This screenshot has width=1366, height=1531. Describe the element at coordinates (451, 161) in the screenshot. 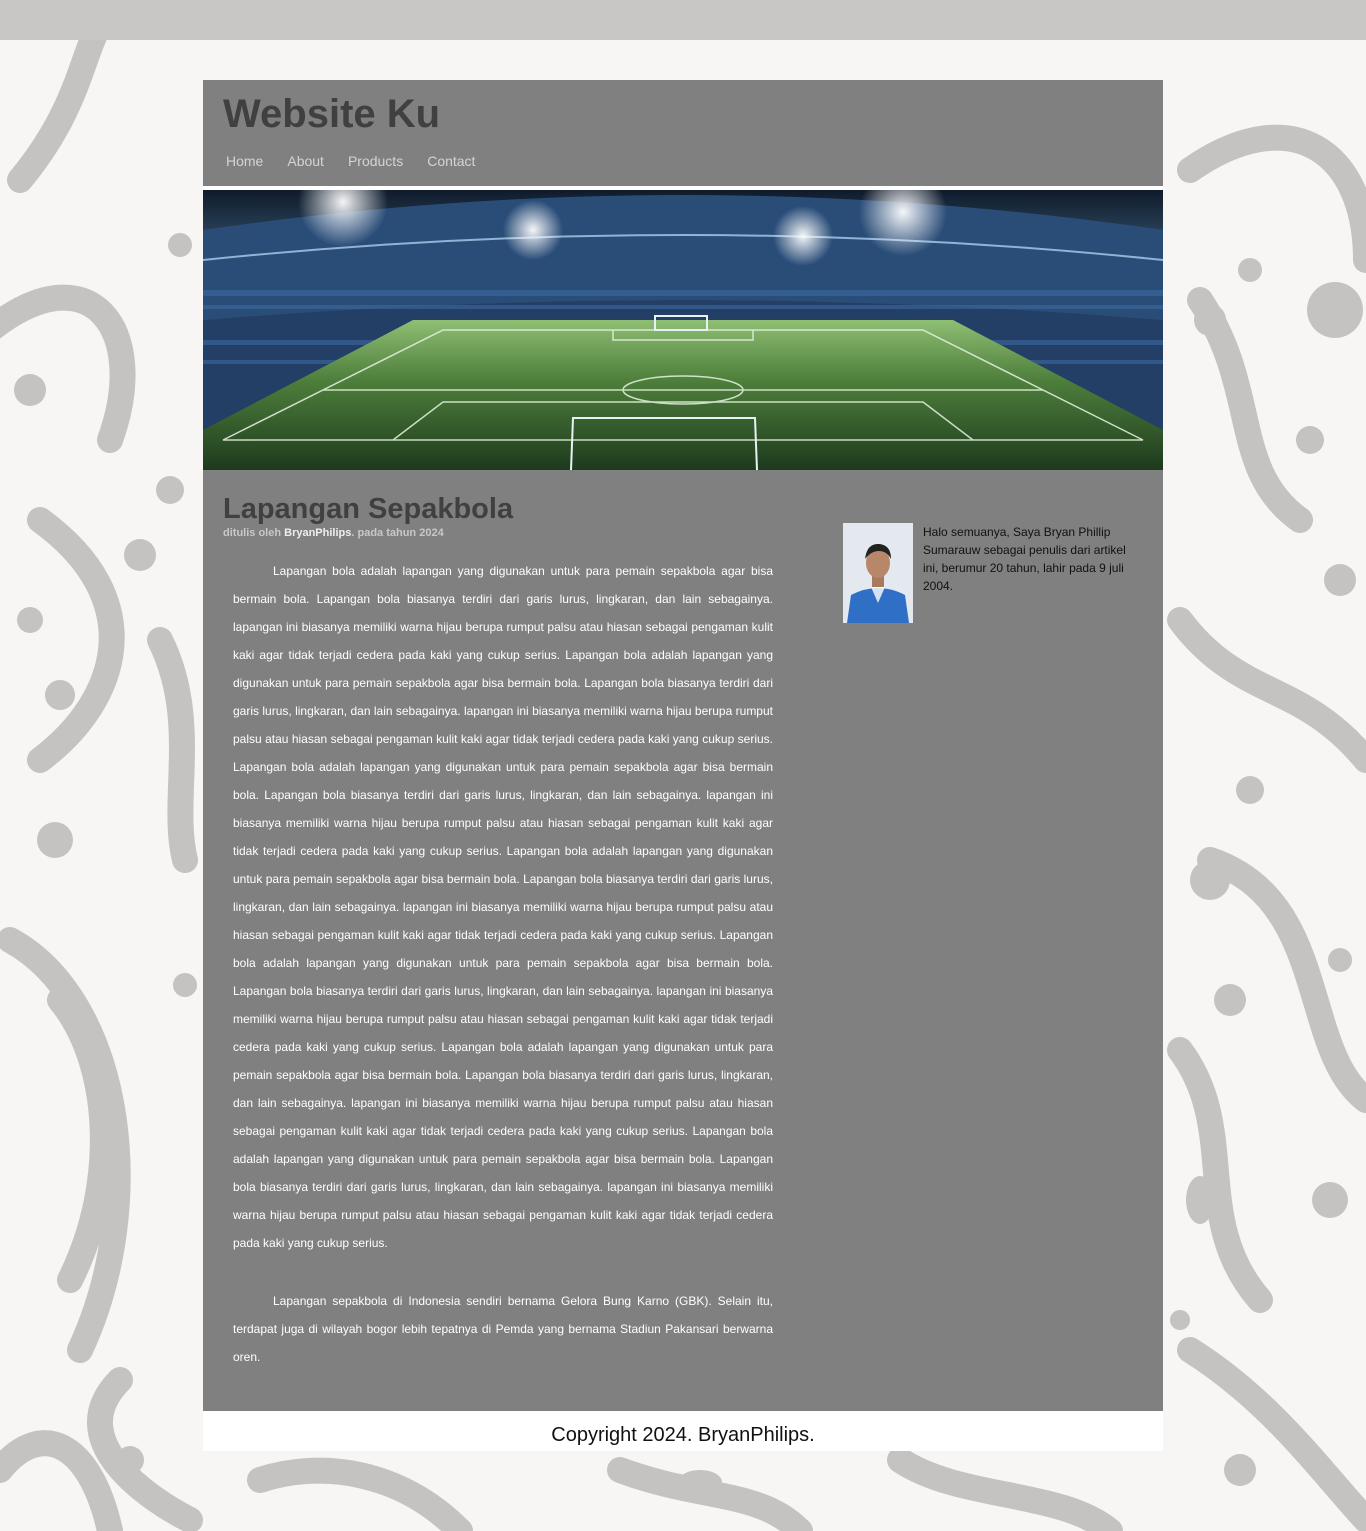

I see `nav-contact: Contact` at that location.